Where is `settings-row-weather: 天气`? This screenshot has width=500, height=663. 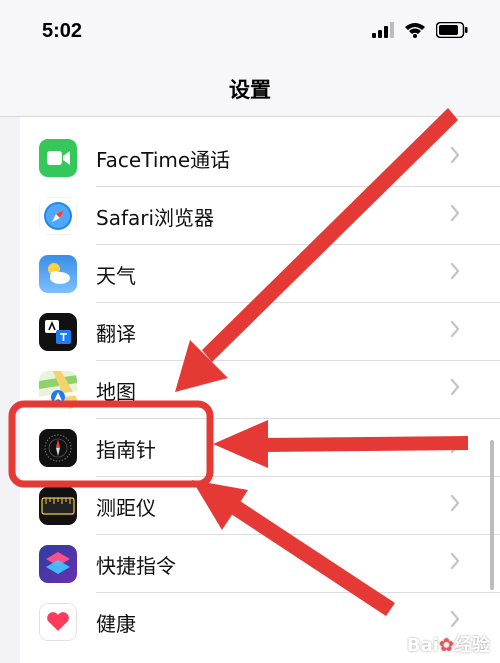 settings-row-weather: 天气 is located at coordinates (260, 274).